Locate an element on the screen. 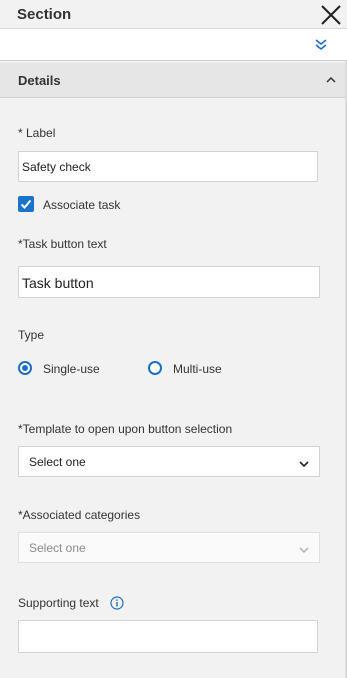 The height and width of the screenshot is (678, 347). details-title: Details is located at coordinates (39, 80).